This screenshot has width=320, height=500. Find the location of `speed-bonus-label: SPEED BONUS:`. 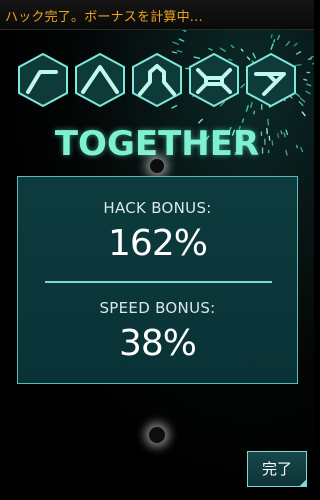

speed-bonus-label: SPEED BONUS: is located at coordinates (157, 308).